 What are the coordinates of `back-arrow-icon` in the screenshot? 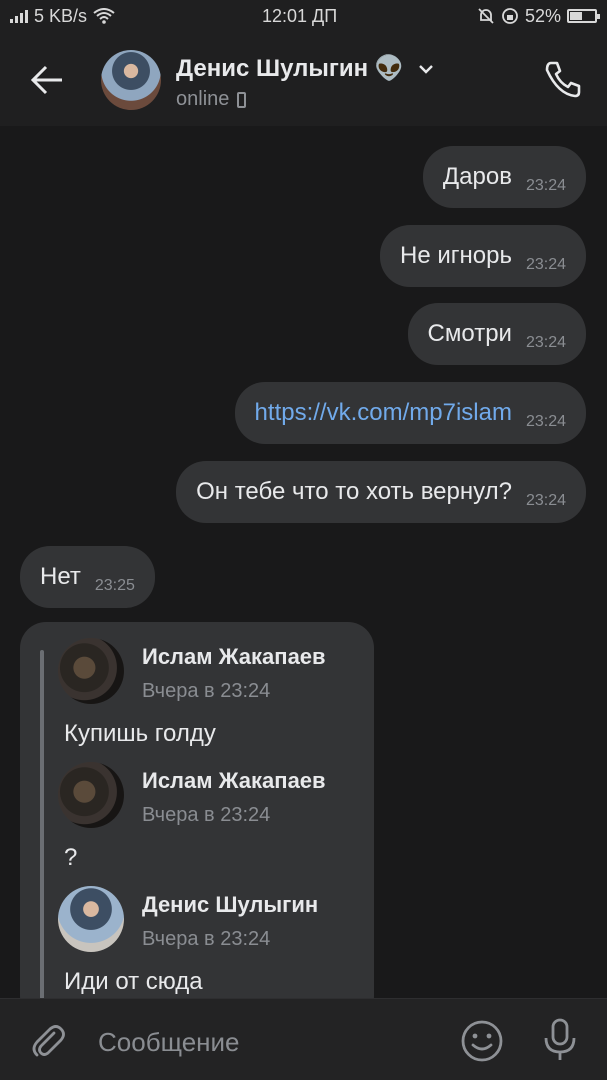 It's located at (48, 80).